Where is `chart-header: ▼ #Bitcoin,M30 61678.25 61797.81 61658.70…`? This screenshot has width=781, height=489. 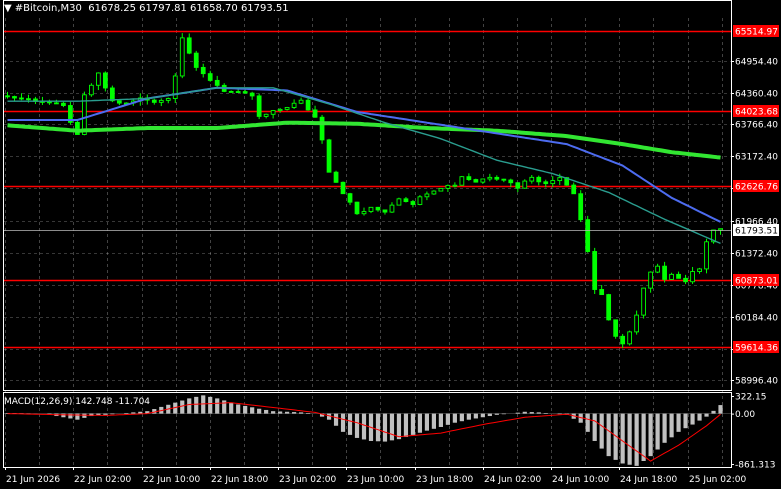 chart-header: ▼ #Bitcoin,M30 61678.25 61797.81 61658.70… is located at coordinates (146, 8).